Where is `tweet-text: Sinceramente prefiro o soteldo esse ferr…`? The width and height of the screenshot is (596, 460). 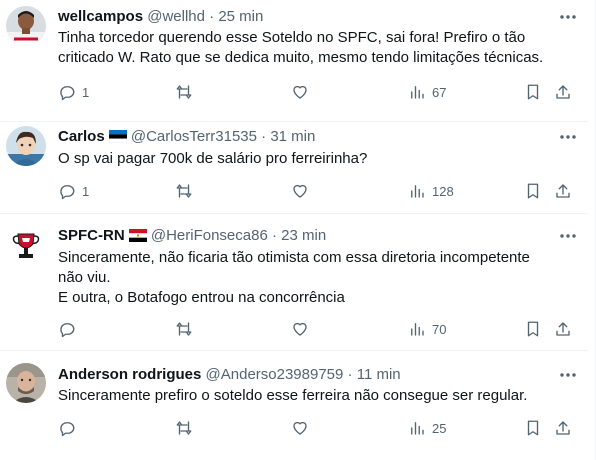 tweet-text: Sinceramente prefiro o soteldo esse ferr… is located at coordinates (315, 396).